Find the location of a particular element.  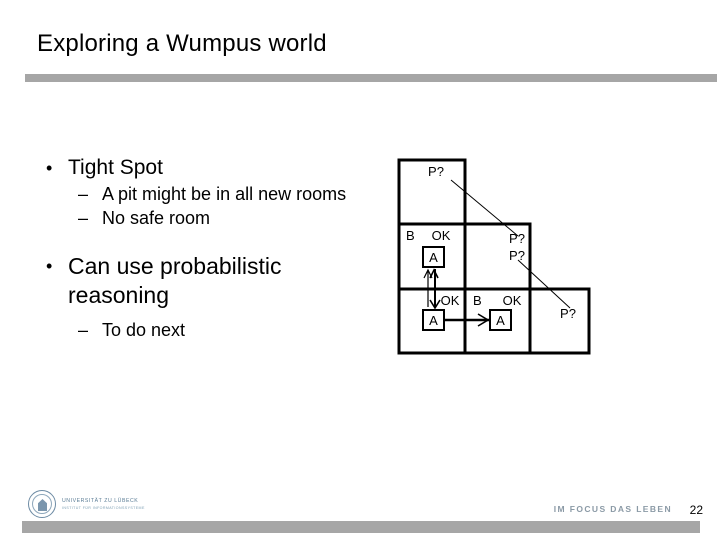

cell-r1c0-breeze-label: B is located at coordinates (410, 235).